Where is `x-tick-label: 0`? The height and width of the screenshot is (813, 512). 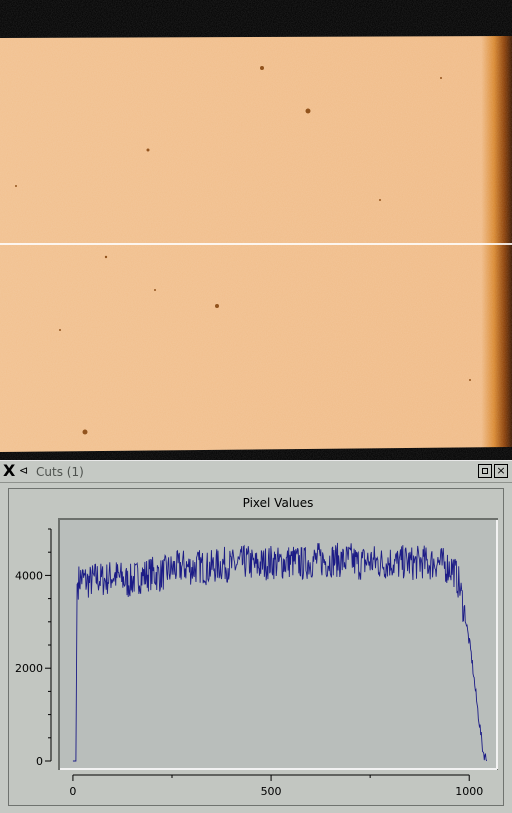 x-tick-label: 0 is located at coordinates (72, 791).